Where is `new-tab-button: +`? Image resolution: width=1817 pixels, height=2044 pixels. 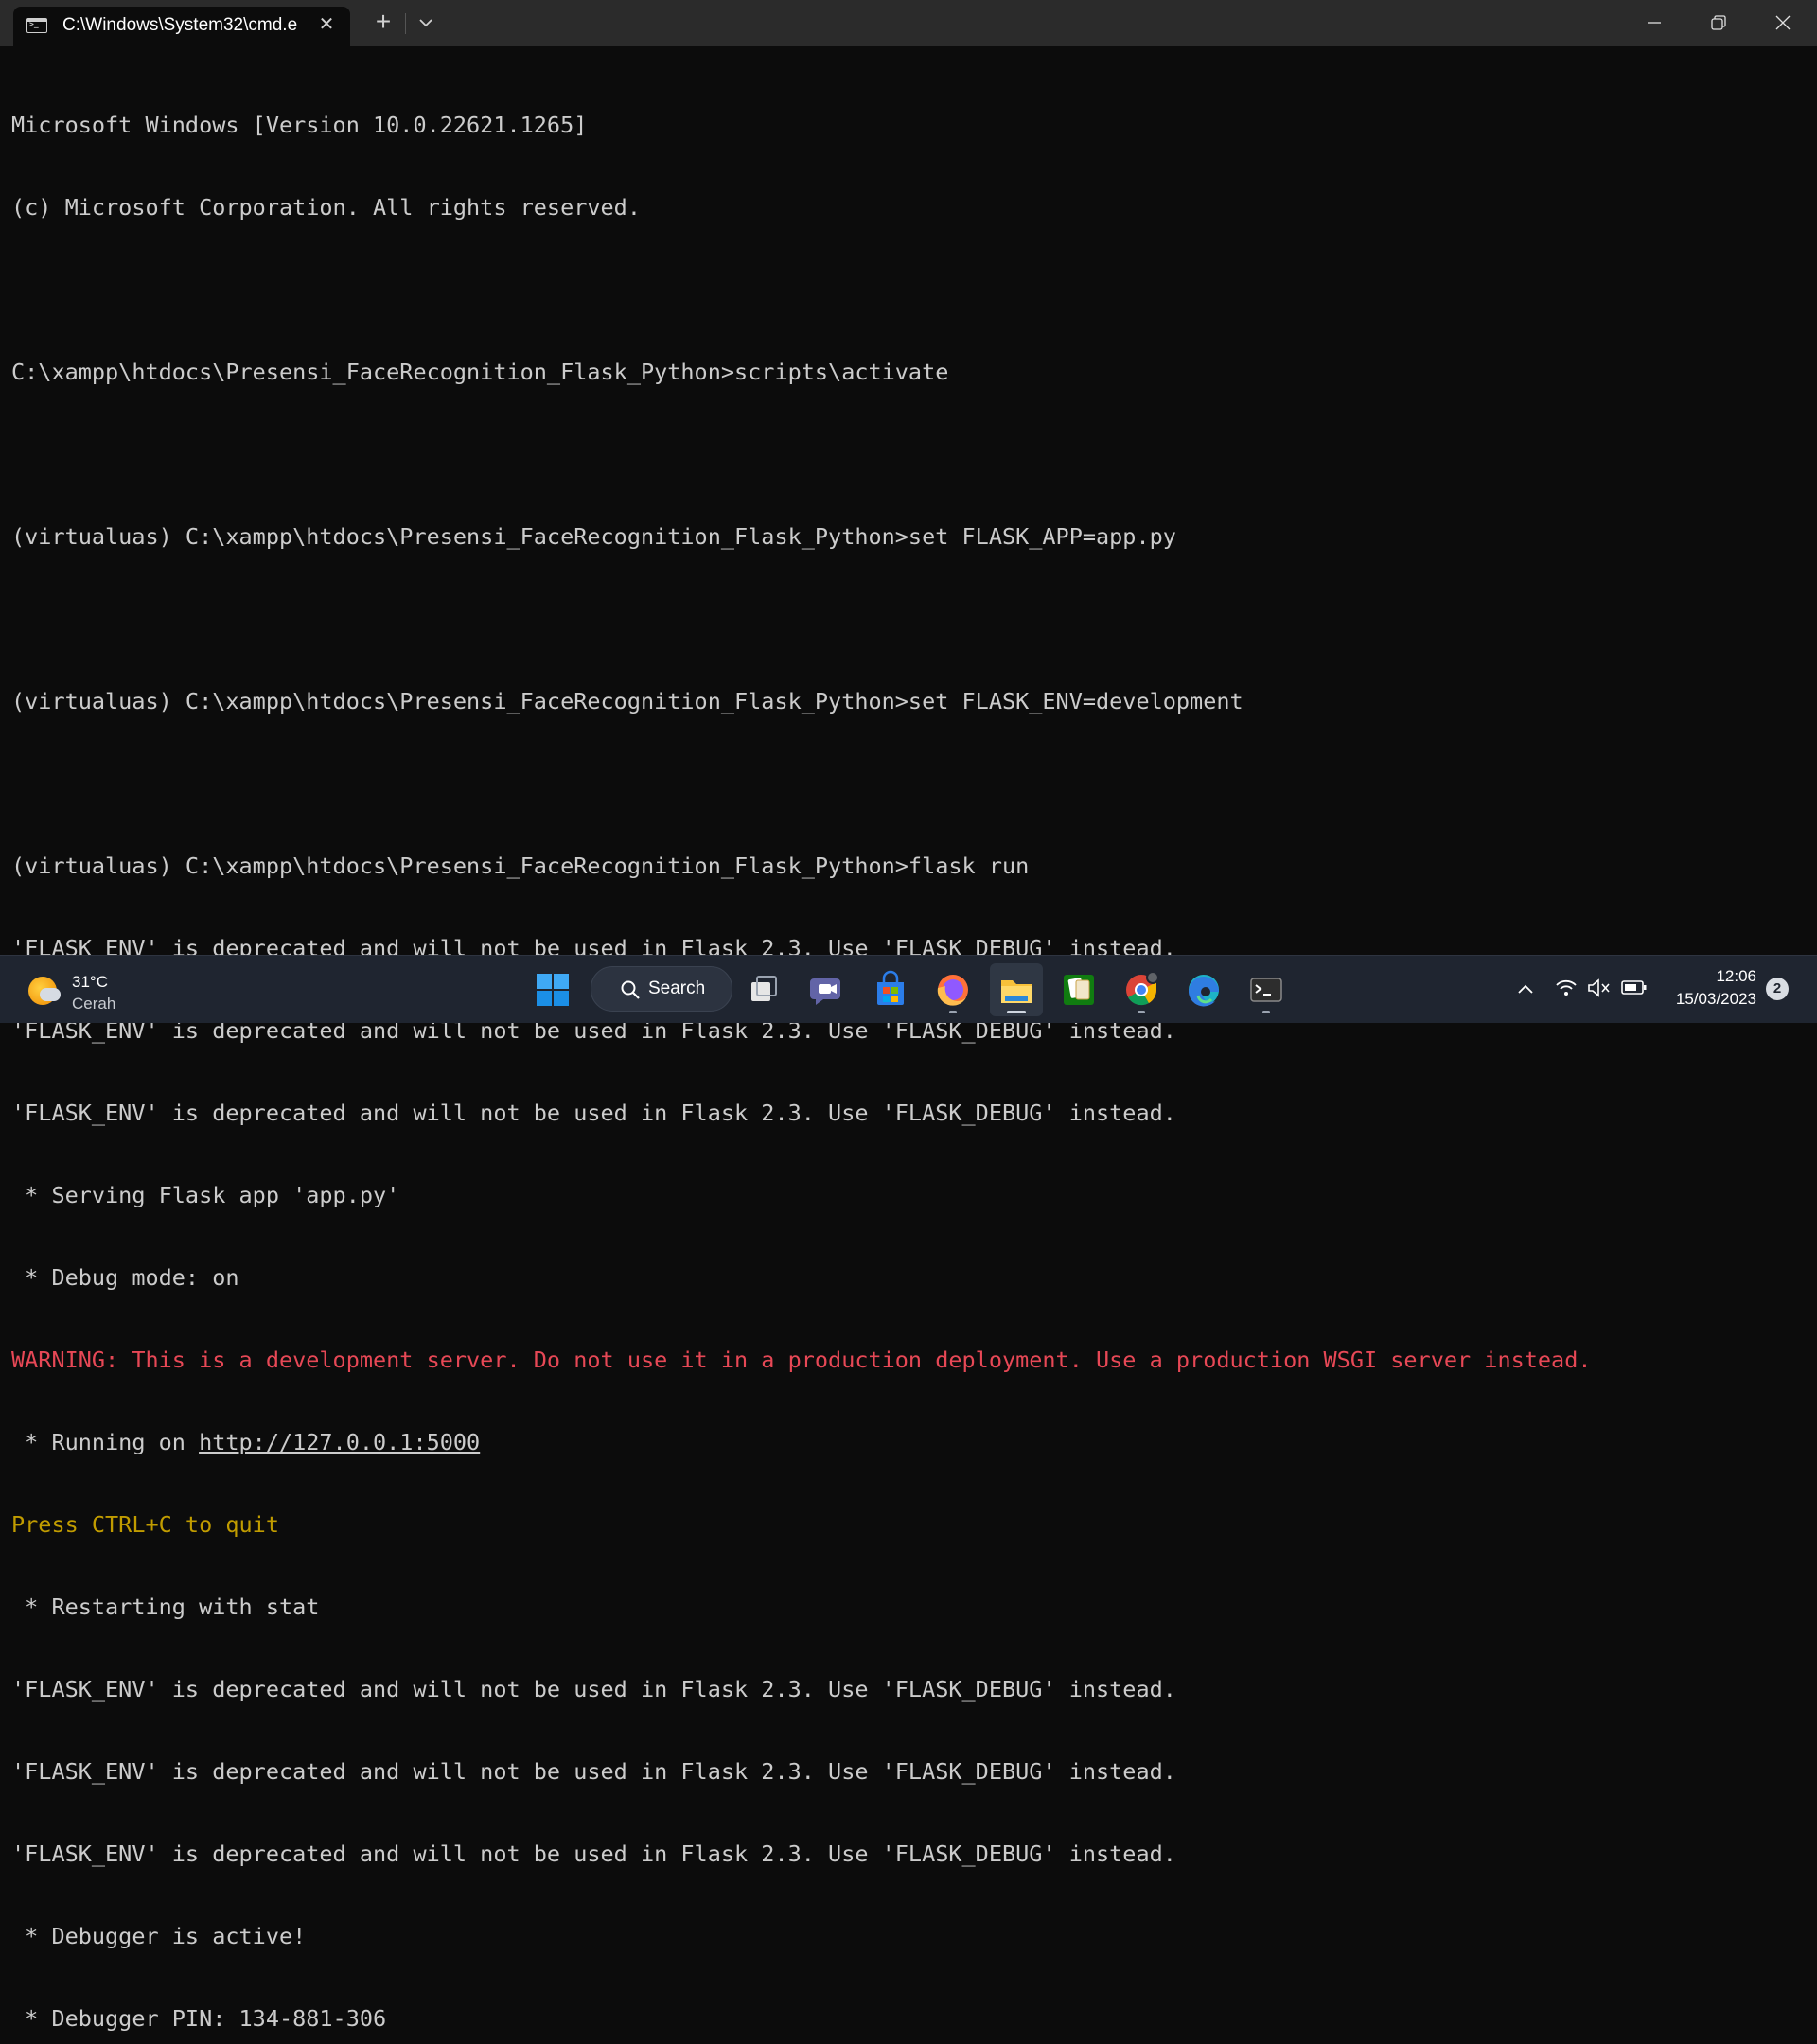 new-tab-button: + is located at coordinates (383, 22).